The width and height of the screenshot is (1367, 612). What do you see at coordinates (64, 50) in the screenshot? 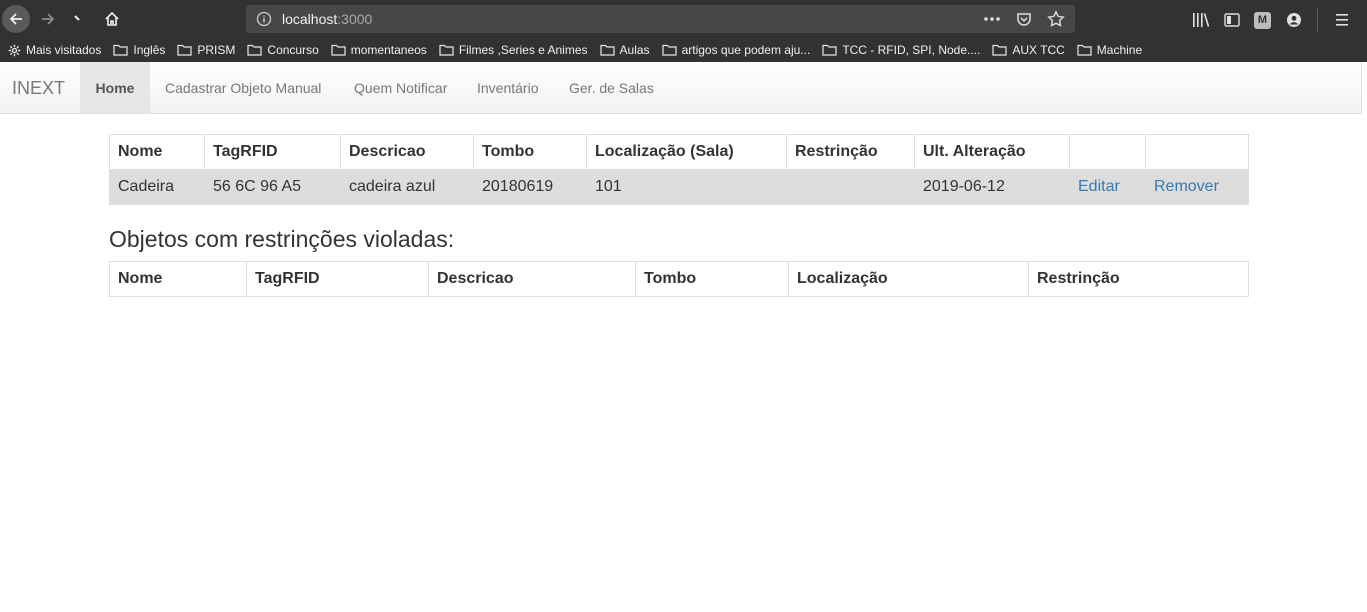
I see `bookmark-label: Mais visitados` at bounding box center [64, 50].